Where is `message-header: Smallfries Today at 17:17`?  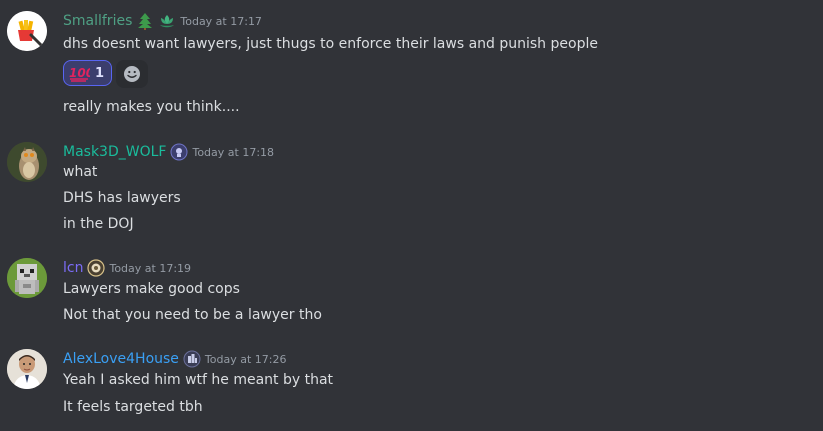 message-header: Smallfries Today at 17:17 is located at coordinates (162, 21).